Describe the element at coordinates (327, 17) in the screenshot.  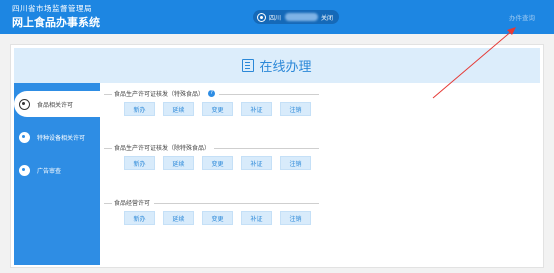
I see `logout-link: 关闭` at that location.